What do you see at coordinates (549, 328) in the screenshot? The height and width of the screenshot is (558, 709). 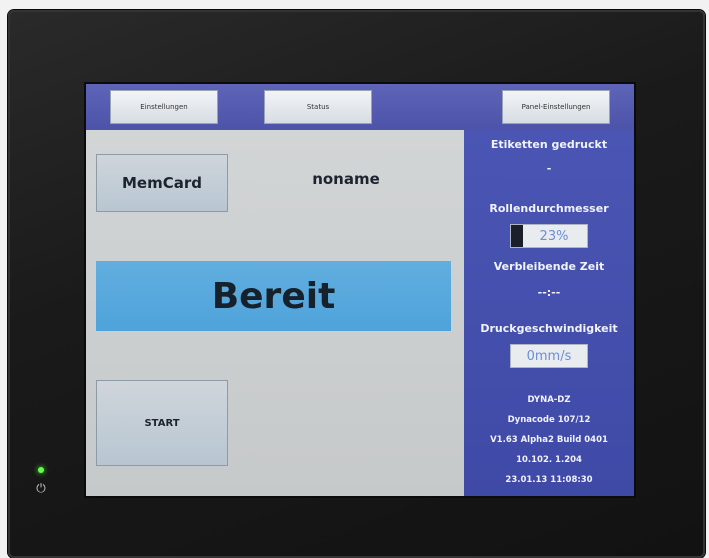 I see `print-speed-label: Druckgeschwindigkeit` at bounding box center [549, 328].